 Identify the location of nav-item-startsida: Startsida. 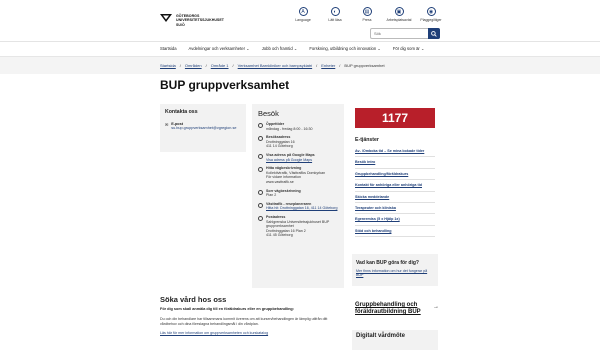
(168, 48).